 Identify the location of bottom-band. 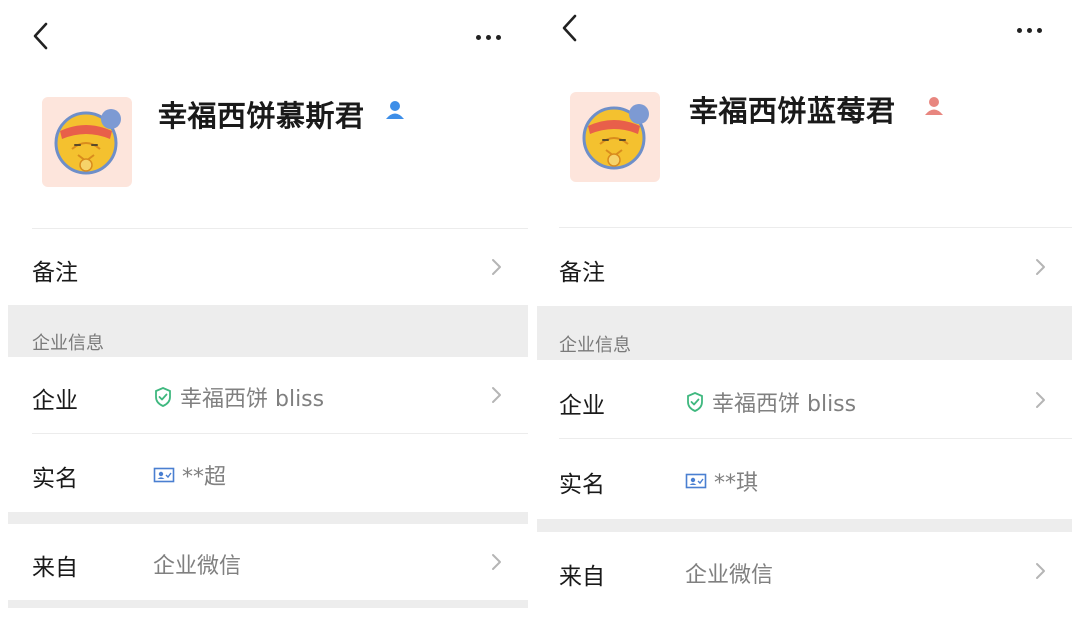
(268, 604).